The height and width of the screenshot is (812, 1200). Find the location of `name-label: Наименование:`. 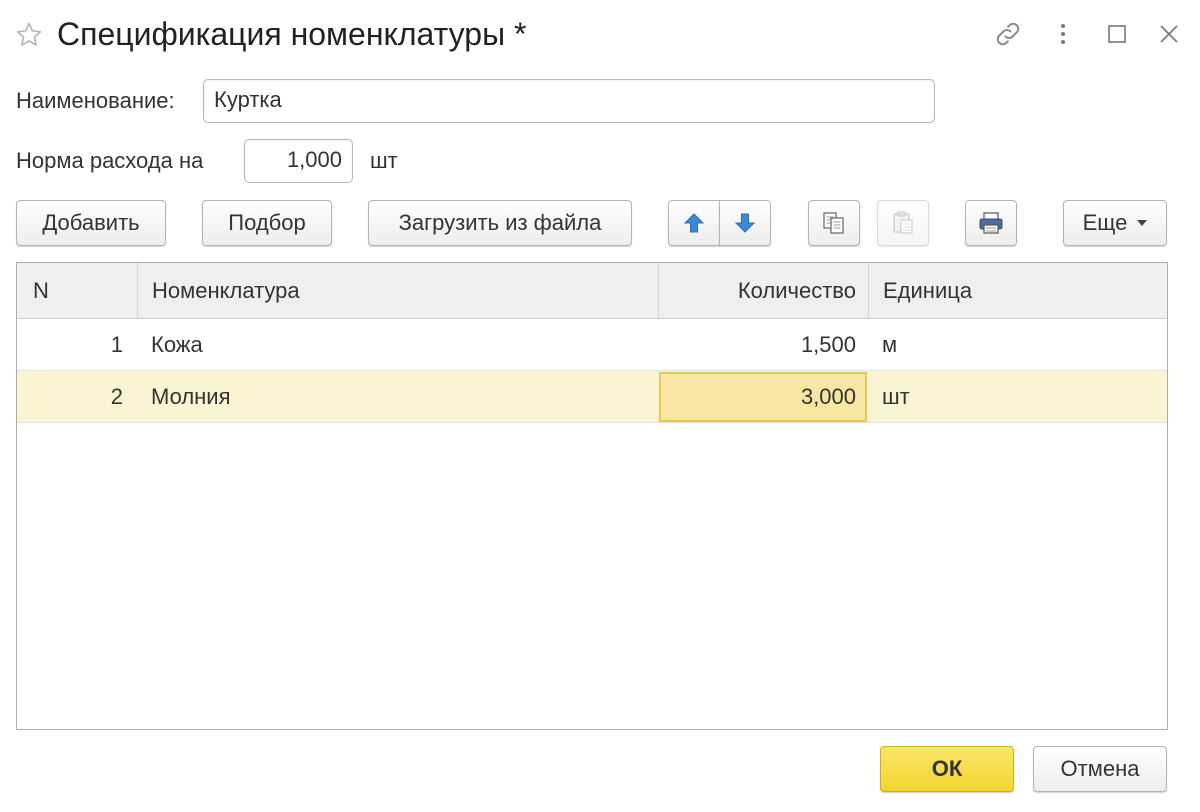

name-label: Наименование: is located at coordinates (95, 100).